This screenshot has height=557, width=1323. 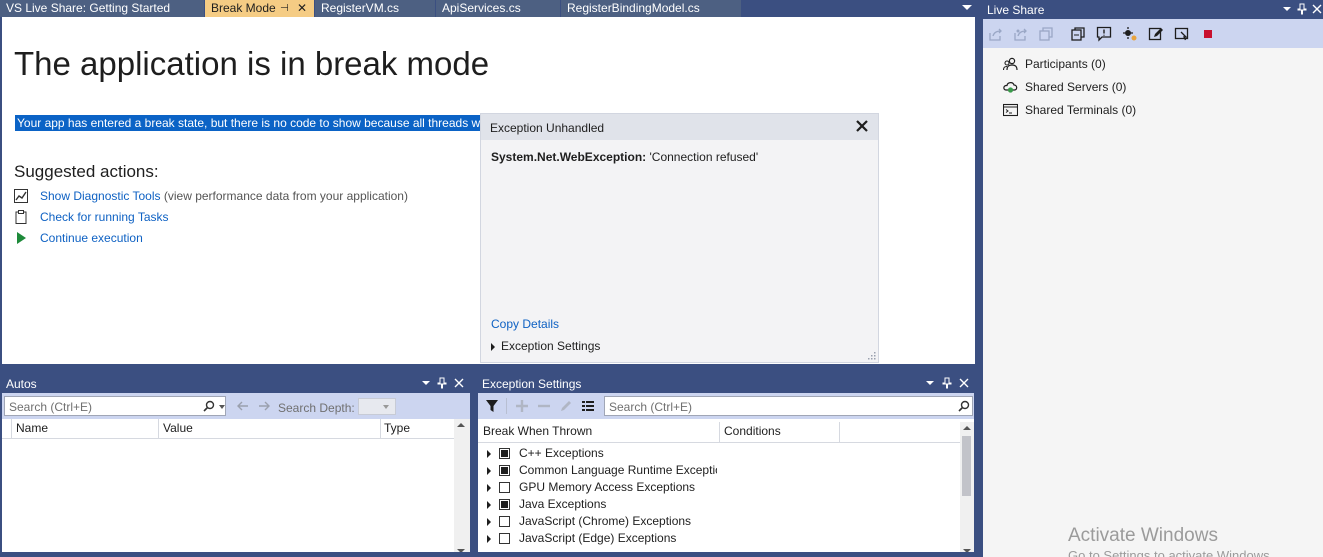 What do you see at coordinates (871, 355) in the screenshot?
I see `resize-grip-icon` at bounding box center [871, 355].